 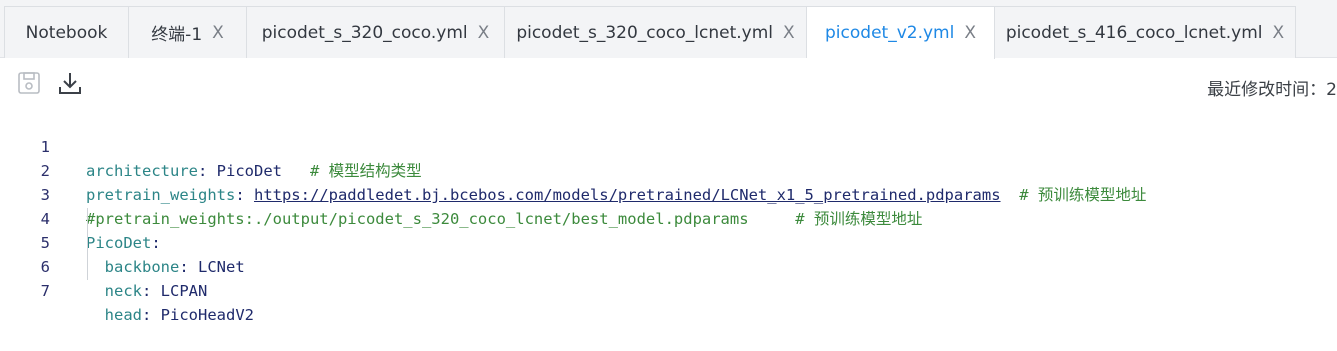 I want to click on tab-picodet-s-416-coco-lcnet: picodet_s_416_coco_lcnet.yml X, so click(x=1145, y=32).